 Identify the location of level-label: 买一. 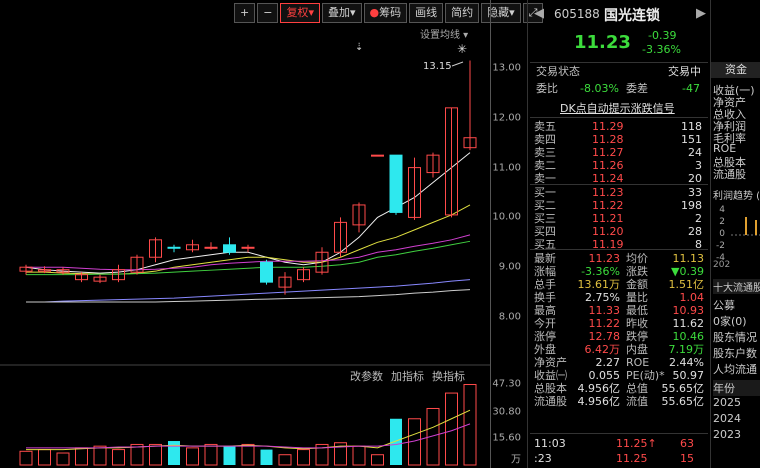
(545, 192).